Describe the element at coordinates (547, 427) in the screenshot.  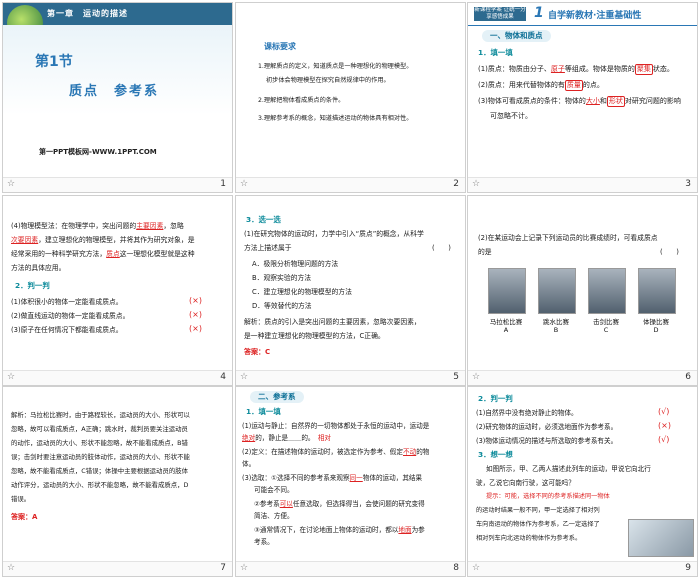
I see `judge-item-2: (2)研究物体的运动时，必须选地面作为参考系。` at that location.